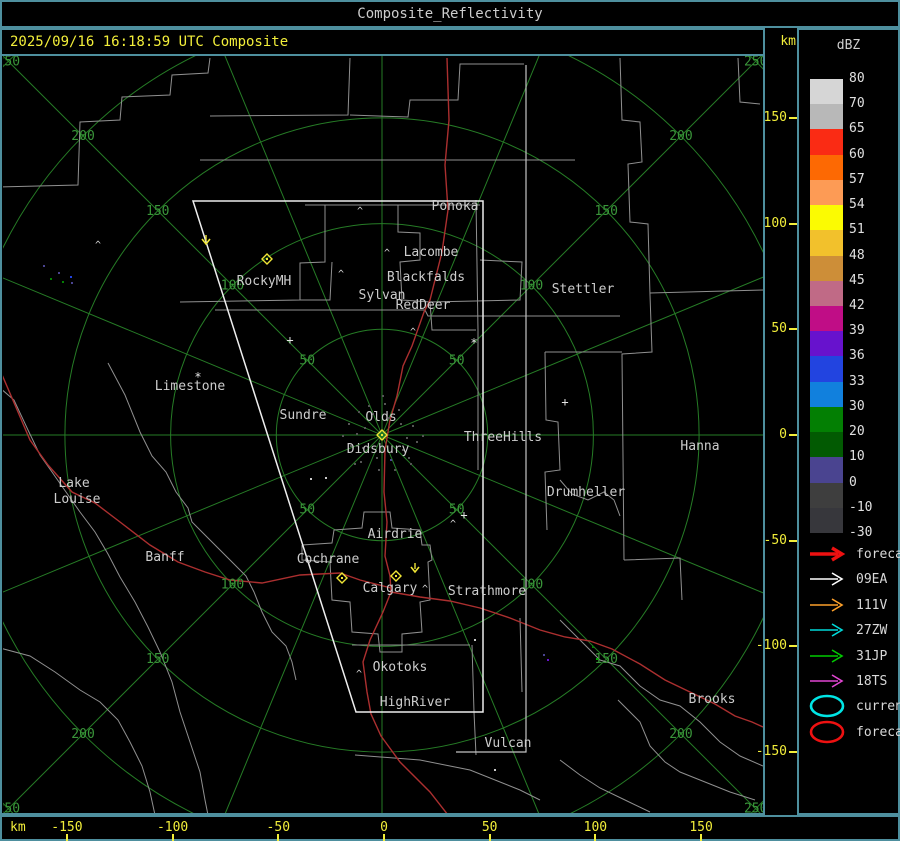  I want to click on legend-row: 18TS, so click(852, 682).